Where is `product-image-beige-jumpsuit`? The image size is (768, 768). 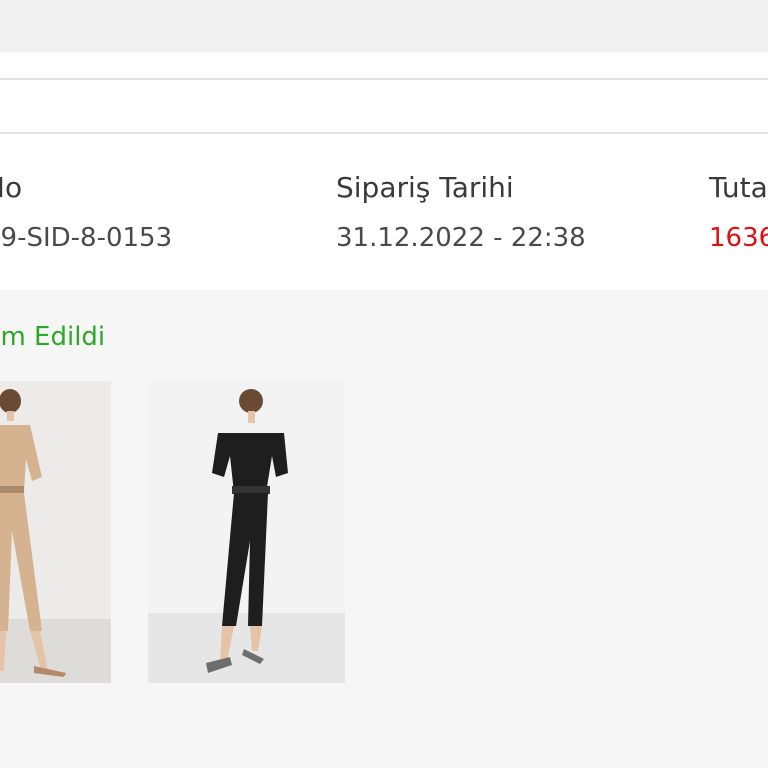
product-image-beige-jumpsuit is located at coordinates (55, 532).